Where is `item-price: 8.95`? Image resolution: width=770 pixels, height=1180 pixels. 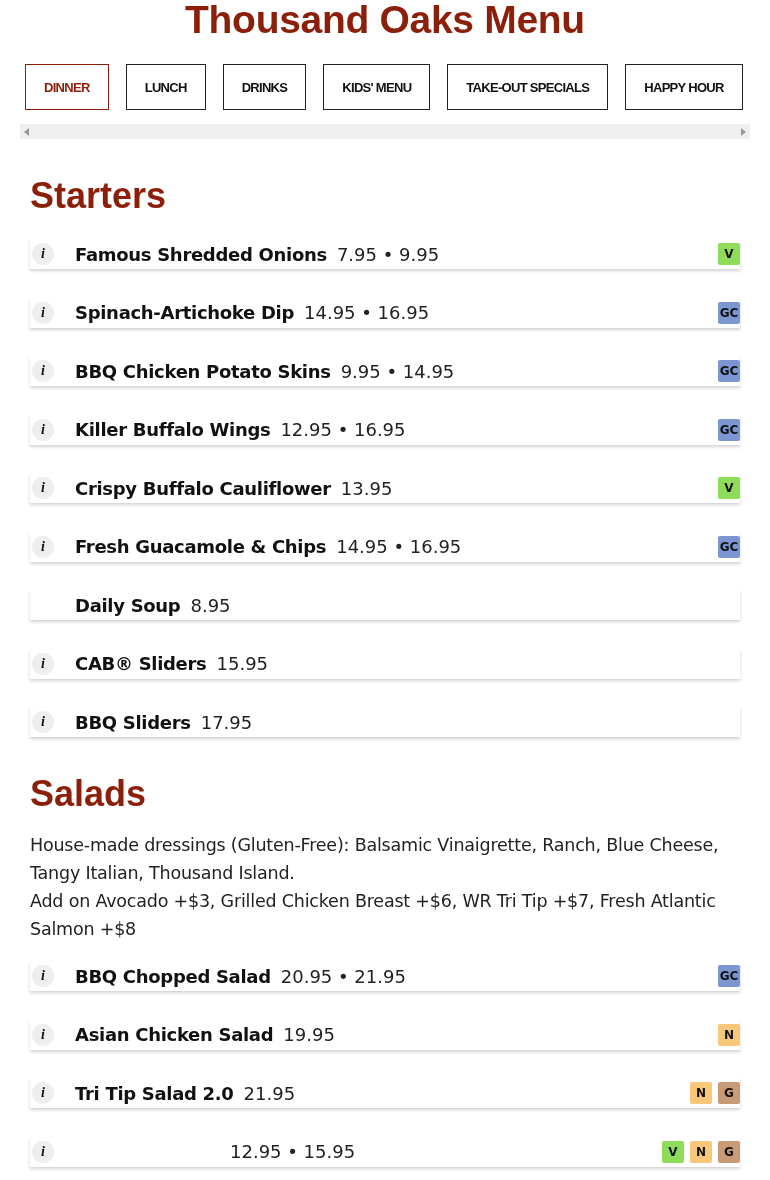 item-price: 8.95 is located at coordinates (210, 605).